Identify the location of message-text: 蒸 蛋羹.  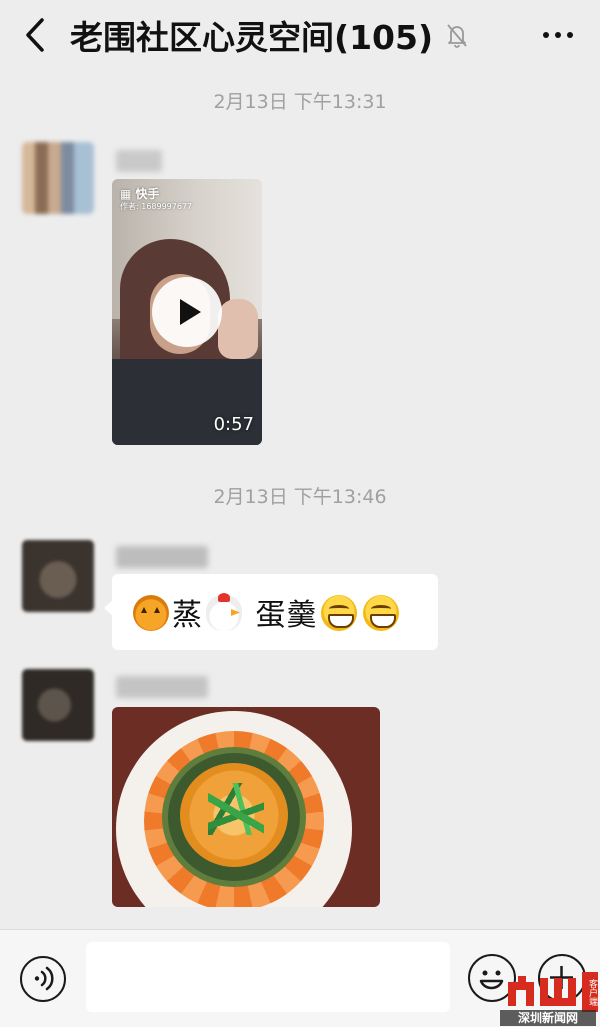
(266, 612).